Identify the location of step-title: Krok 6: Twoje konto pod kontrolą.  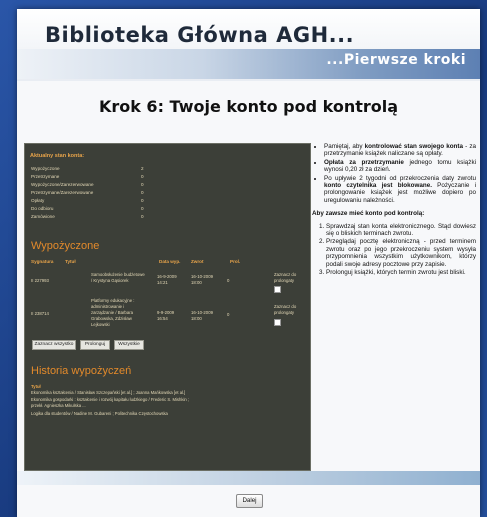
(248, 106).